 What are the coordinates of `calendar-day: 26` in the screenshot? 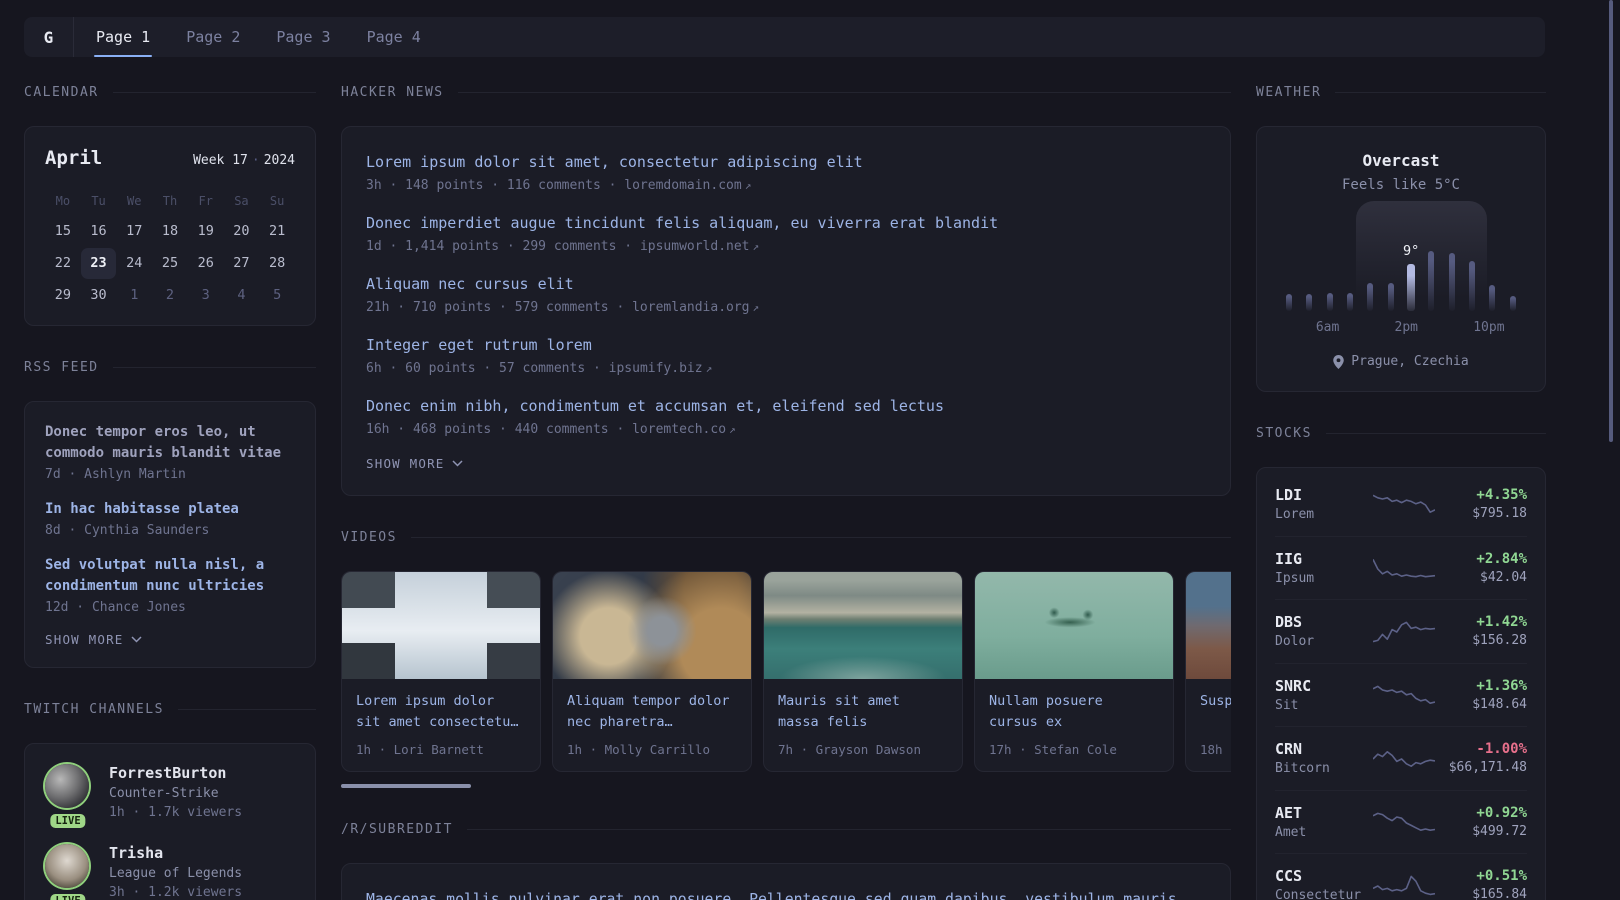 It's located at (205, 263).